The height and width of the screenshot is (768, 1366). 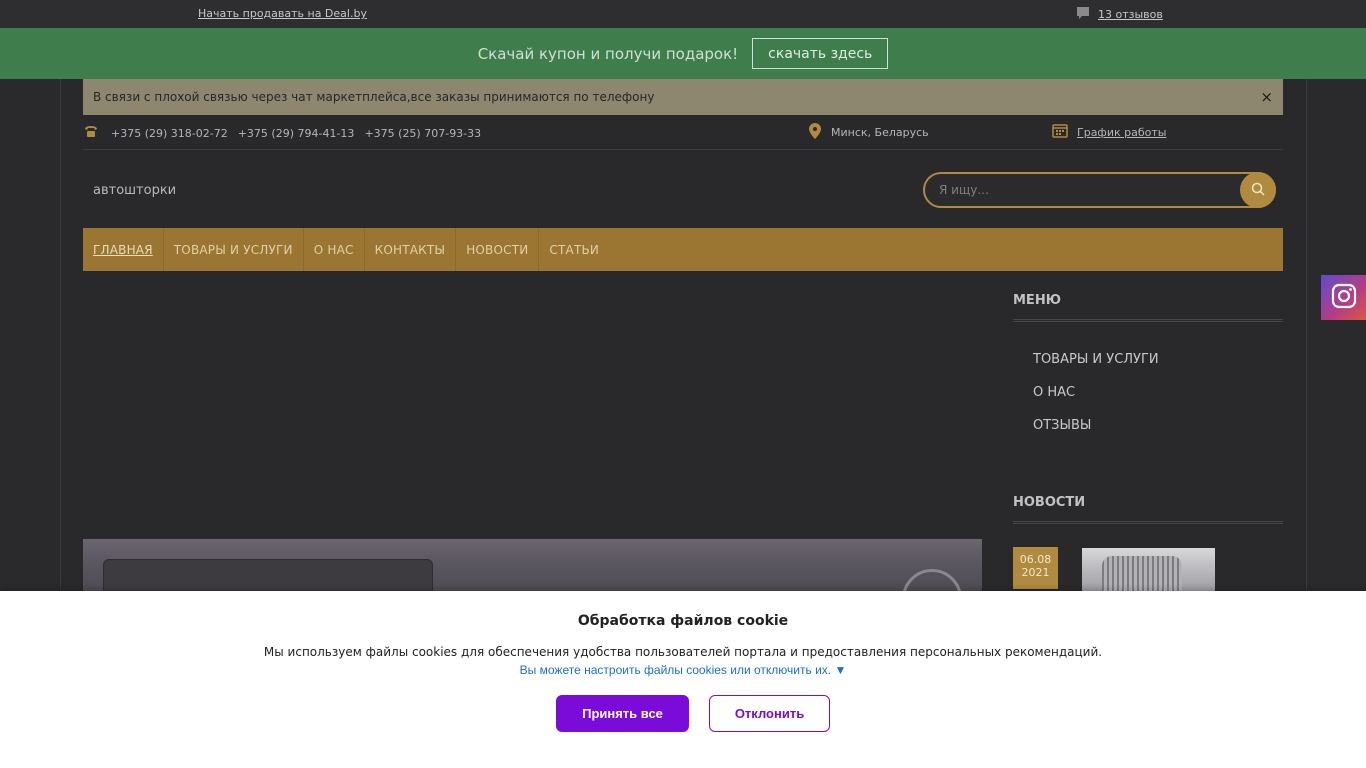 I want to click on instagram-button, so click(x=1343, y=297).